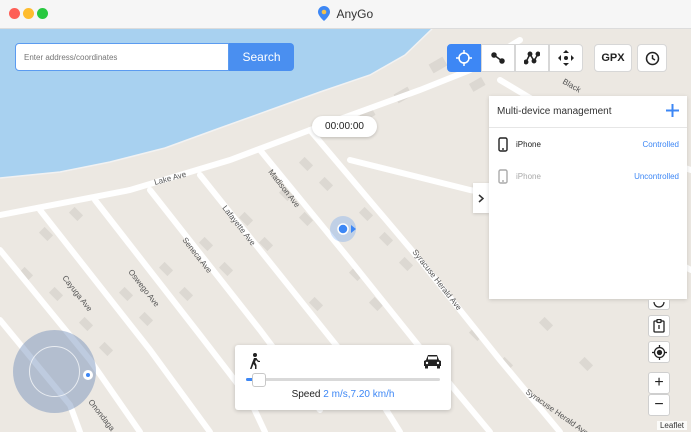 Image resolution: width=691 pixels, height=432 pixels. I want to click on joystick-icon, so click(566, 58).